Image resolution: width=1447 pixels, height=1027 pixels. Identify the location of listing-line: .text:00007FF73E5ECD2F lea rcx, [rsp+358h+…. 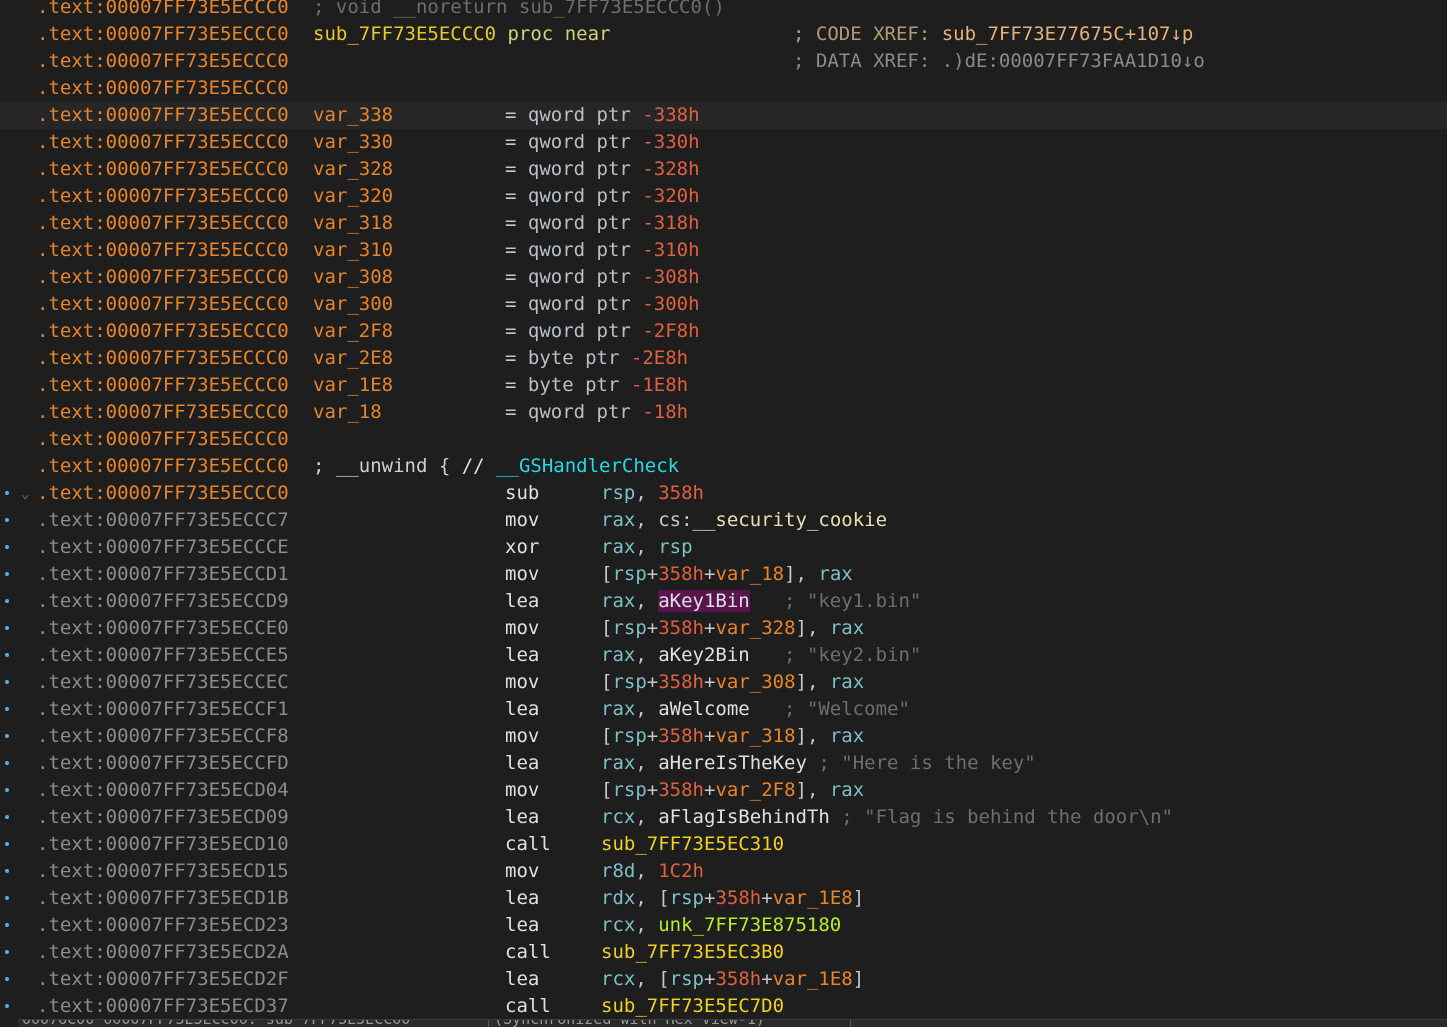
(723, 979).